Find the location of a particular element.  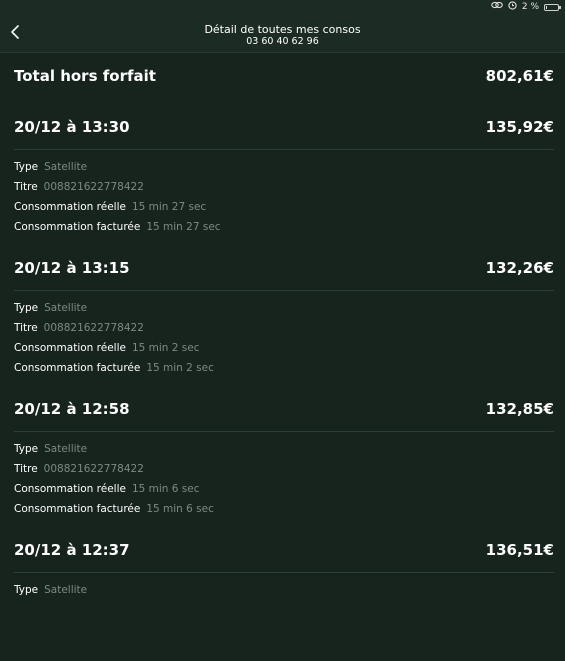

call-date: 20/12 à 12:37 is located at coordinates (72, 550).